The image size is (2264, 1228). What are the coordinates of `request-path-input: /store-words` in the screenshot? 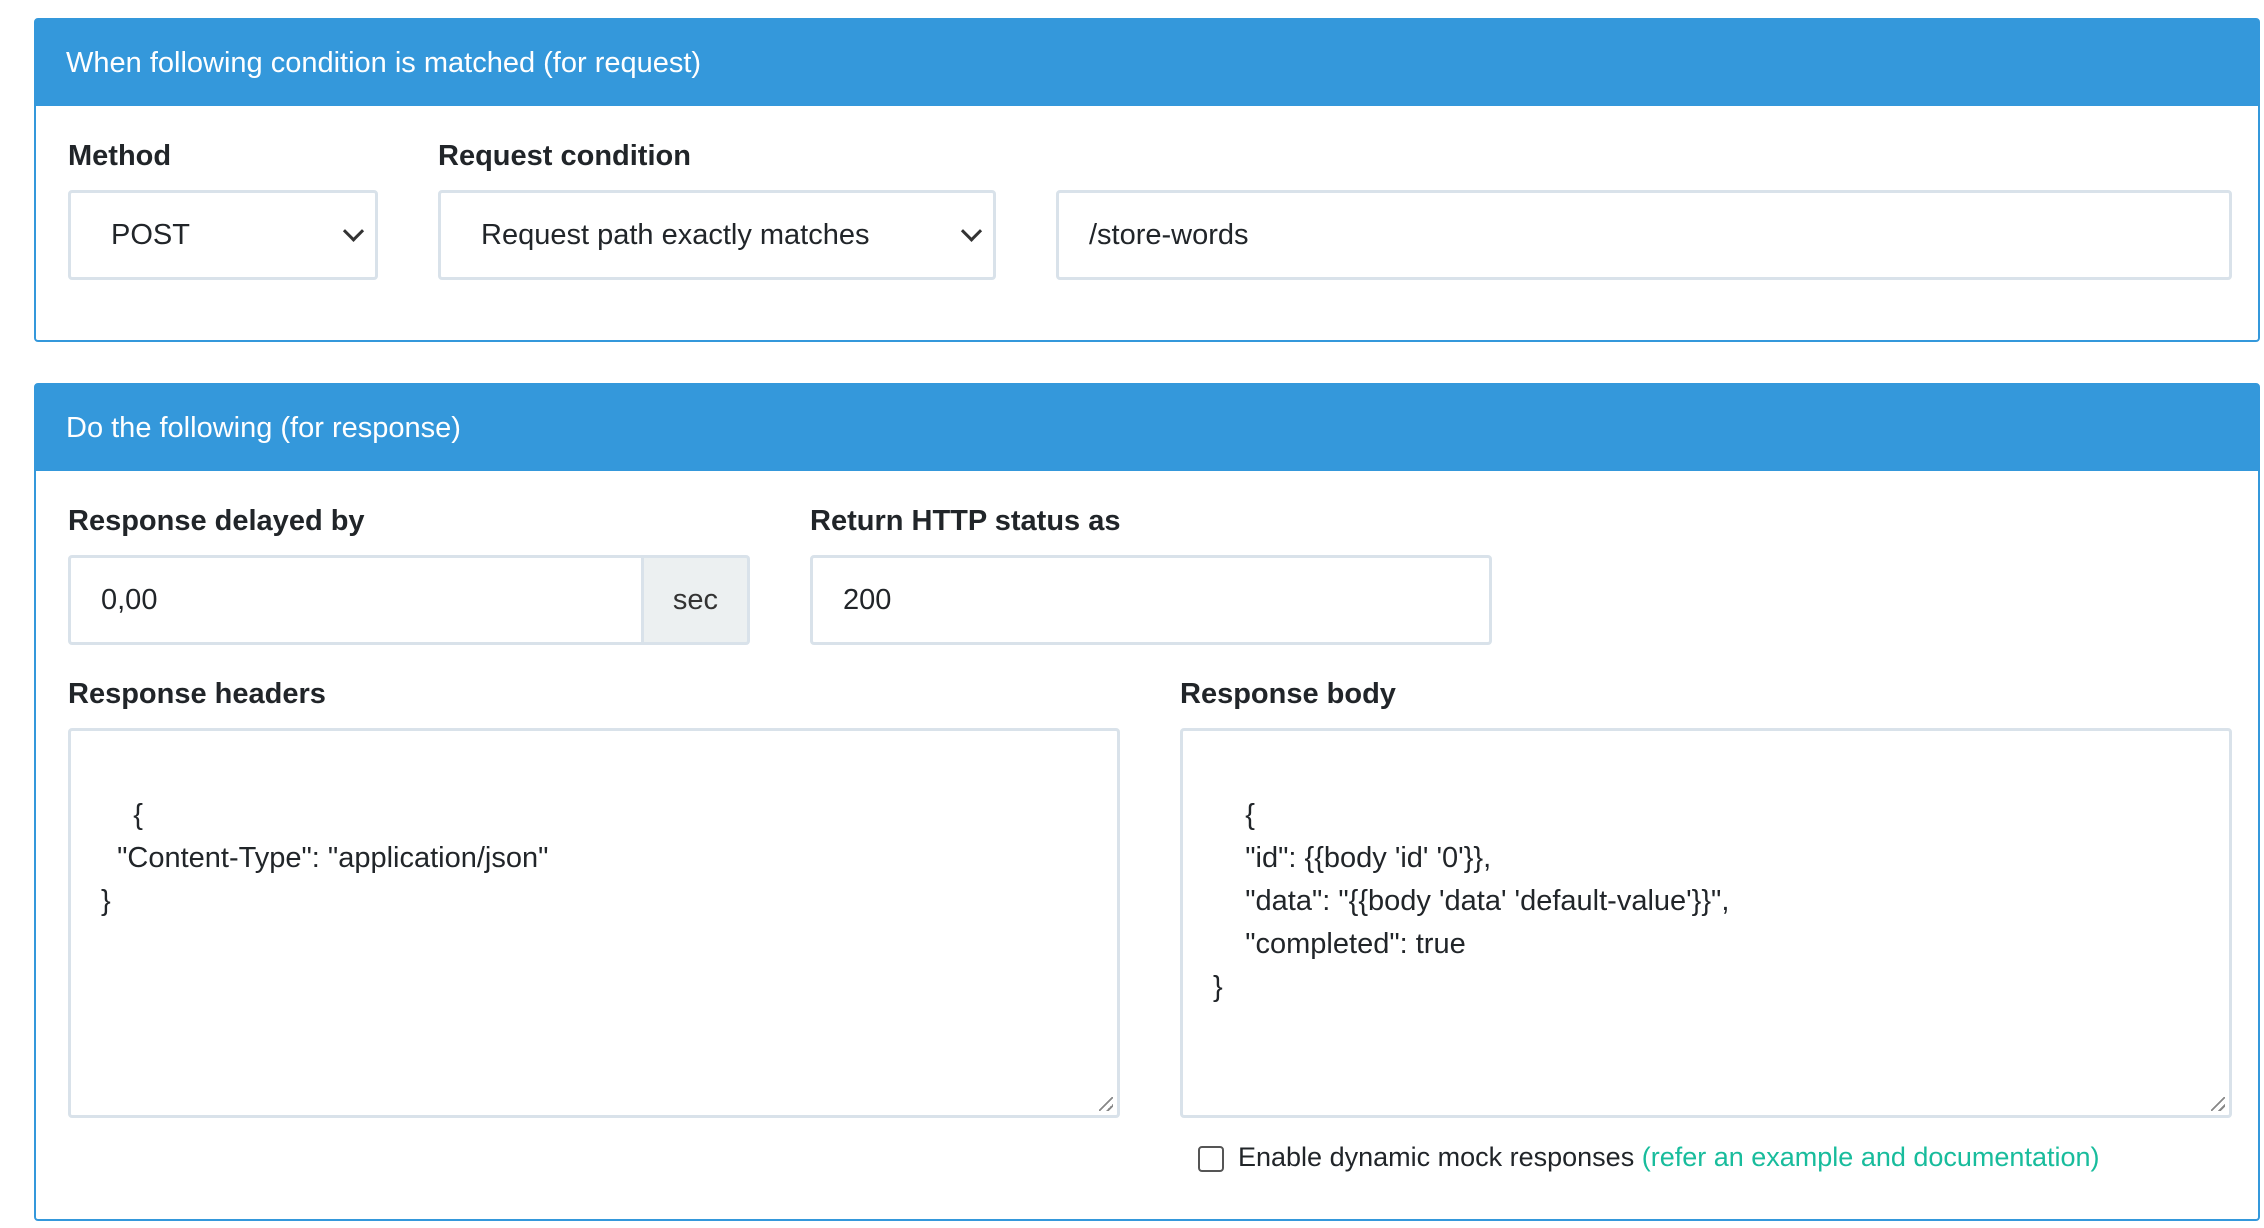 It's located at (1644, 235).